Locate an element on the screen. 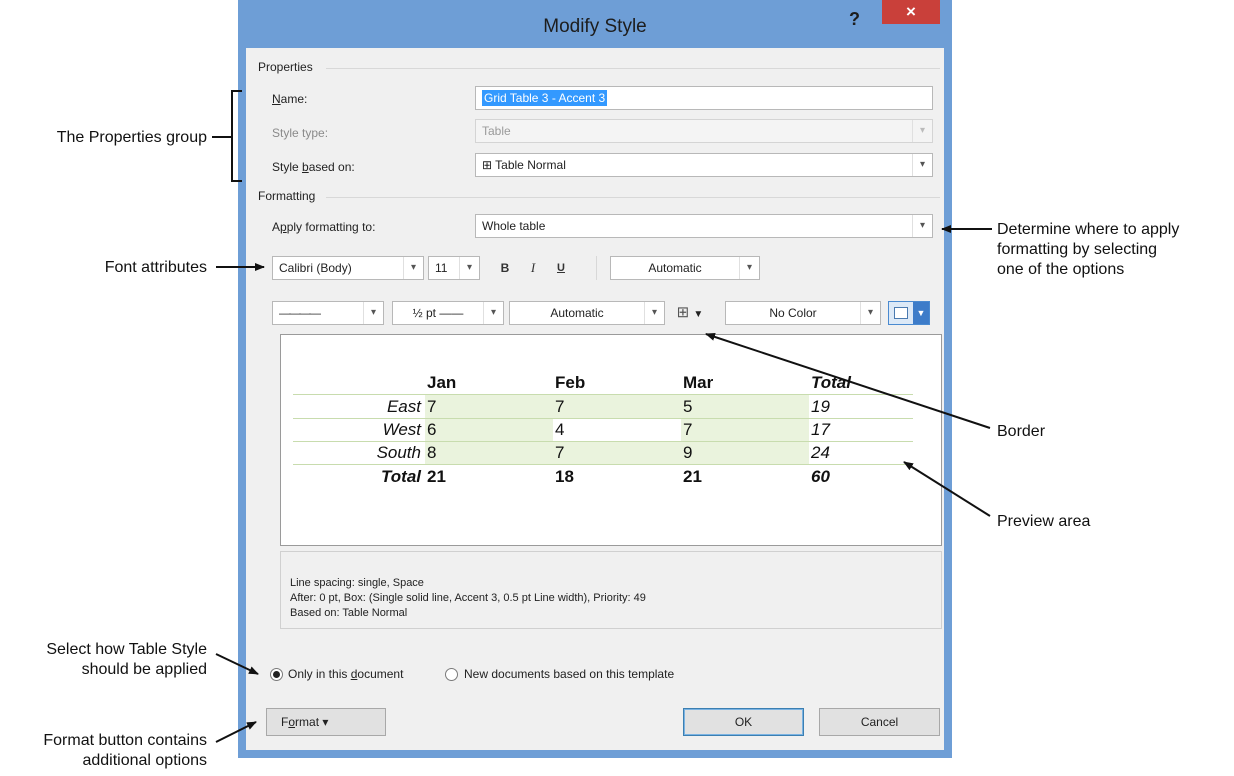 Image resolution: width=1234 pixels, height=776 pixels. font-color-select: Automatic ▾ is located at coordinates (685, 268).